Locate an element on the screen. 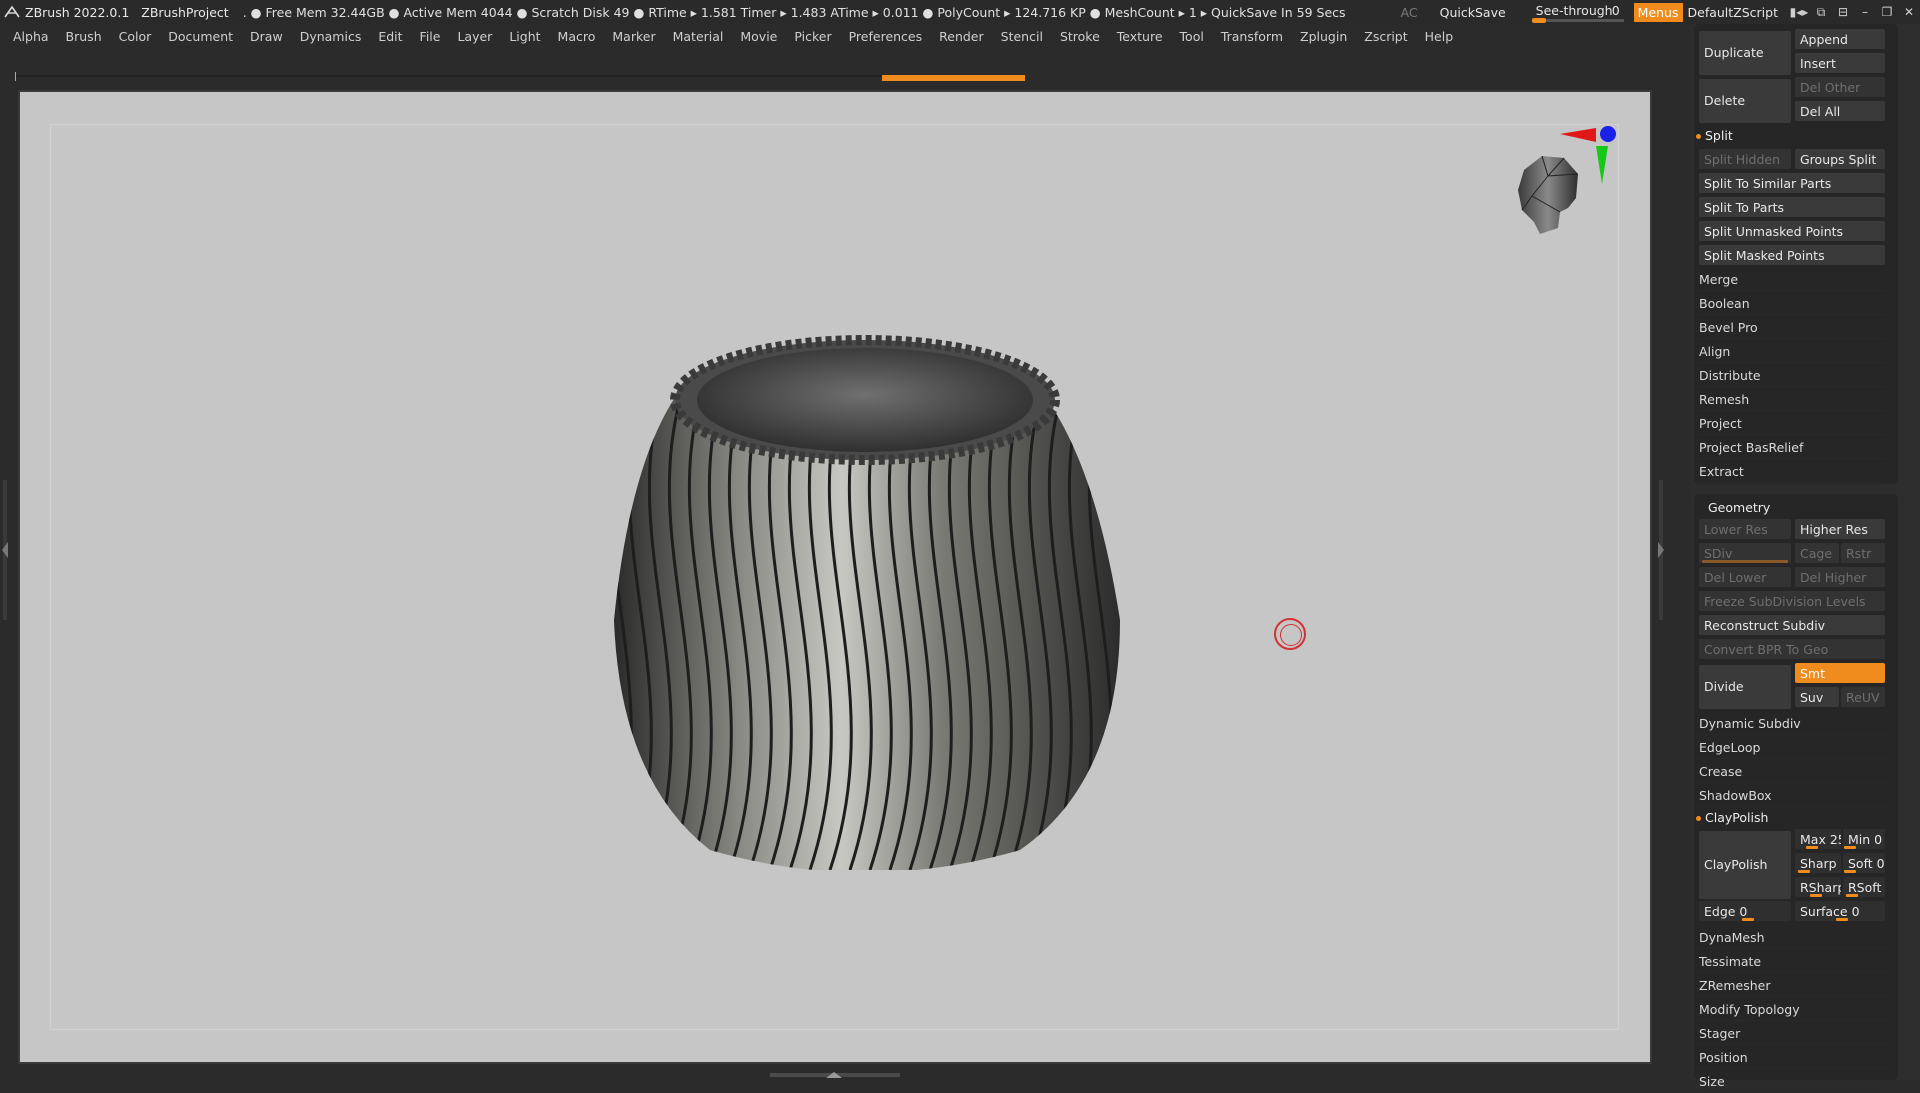  menu-texture: Texture is located at coordinates (1140, 36).